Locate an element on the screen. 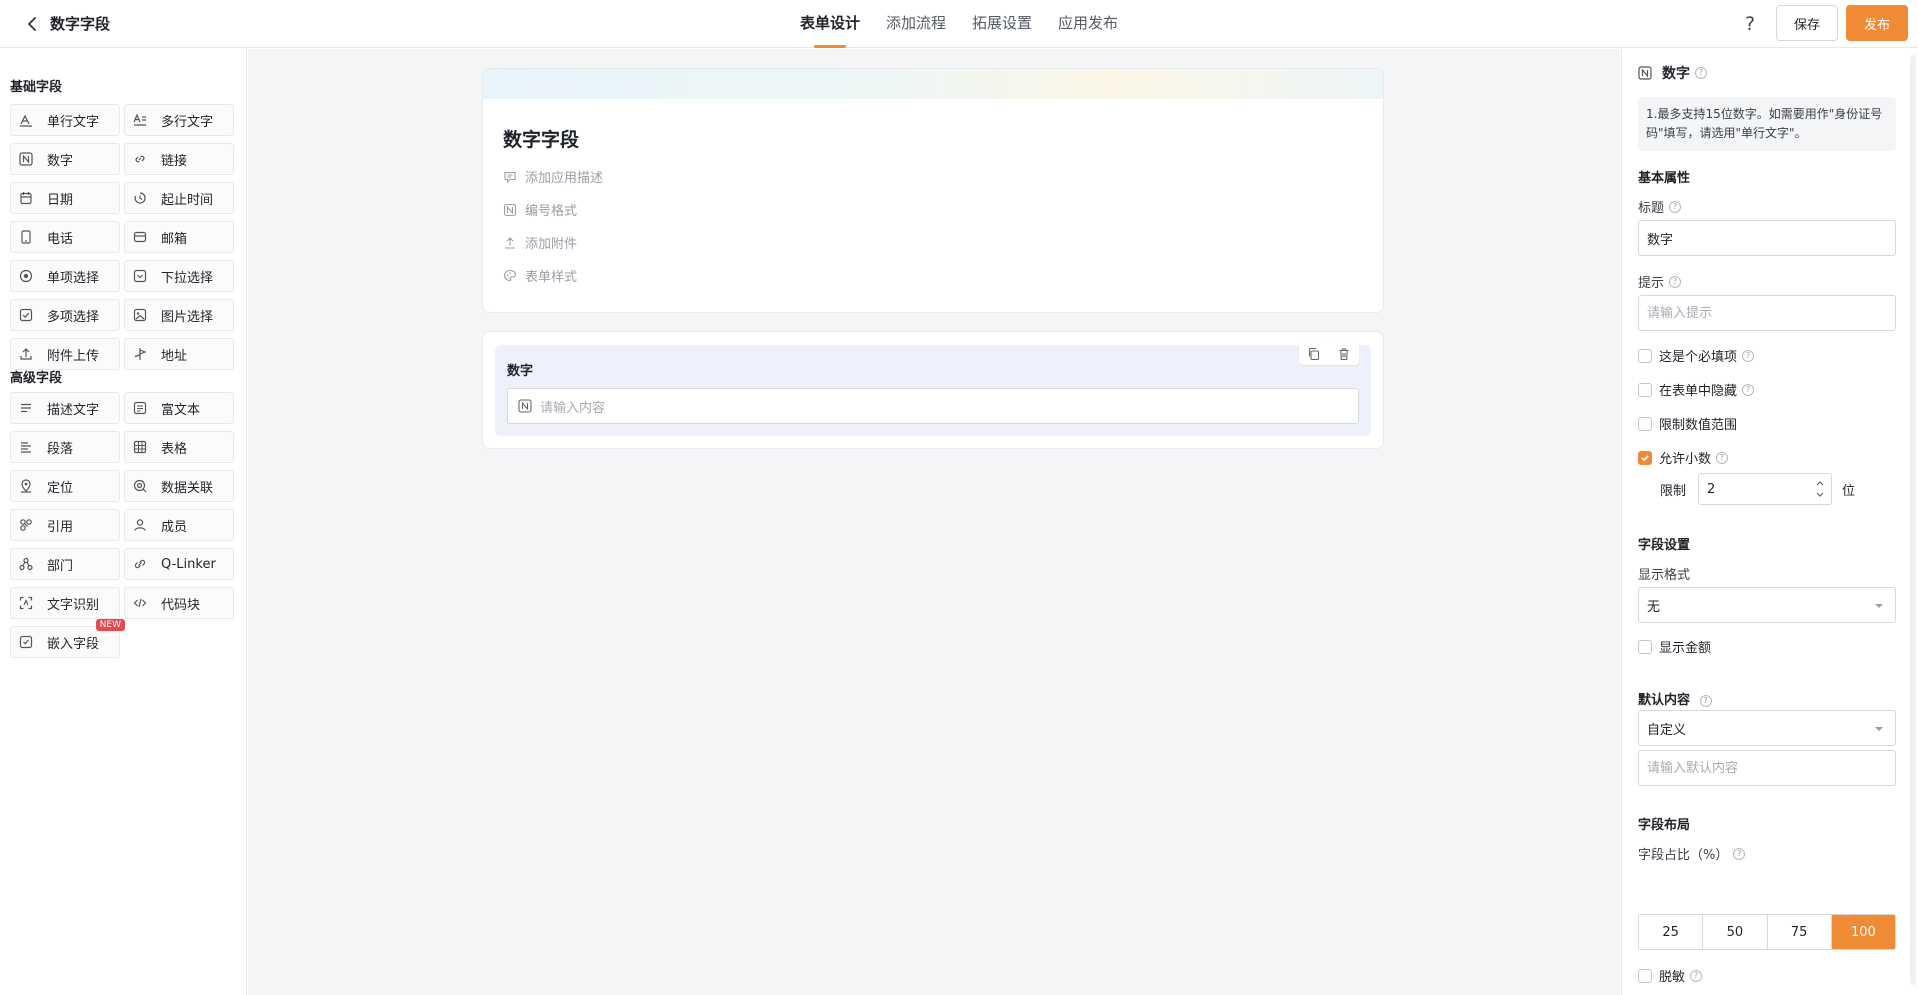 The height and width of the screenshot is (995, 1918). field-item-department: 部门 is located at coordinates (65, 564).